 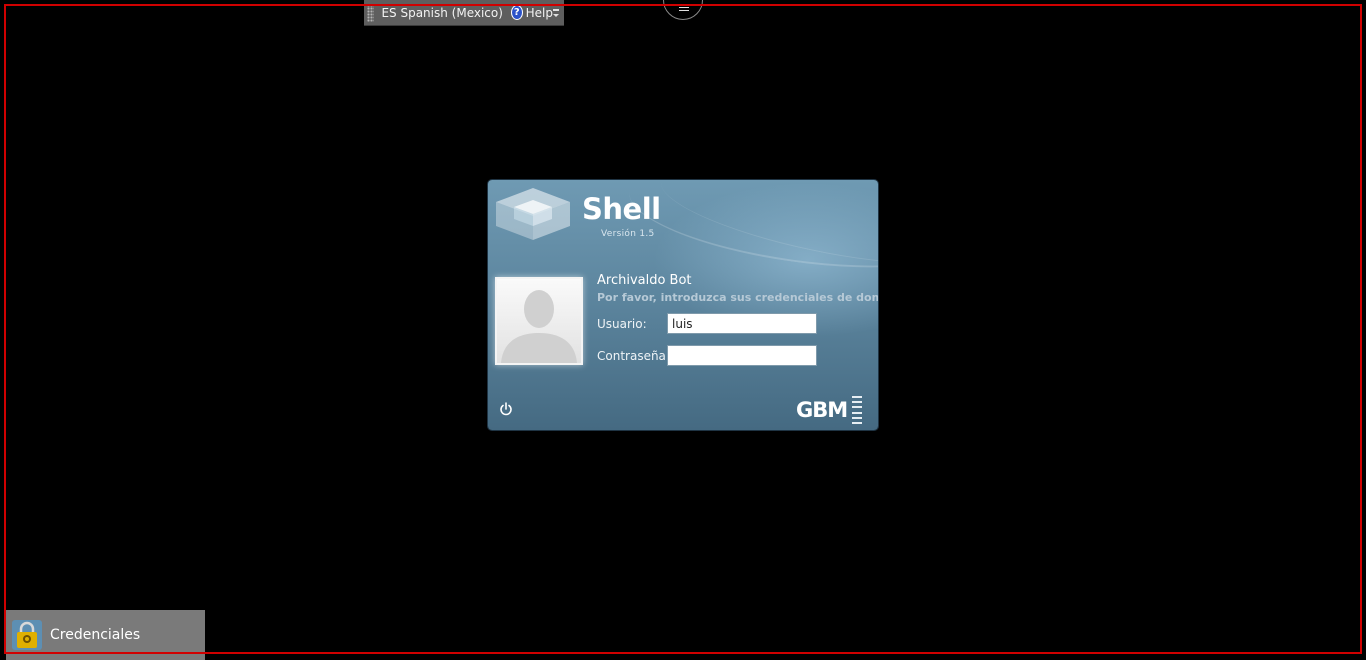 I want to click on help-button: Help, so click(x=539, y=13).